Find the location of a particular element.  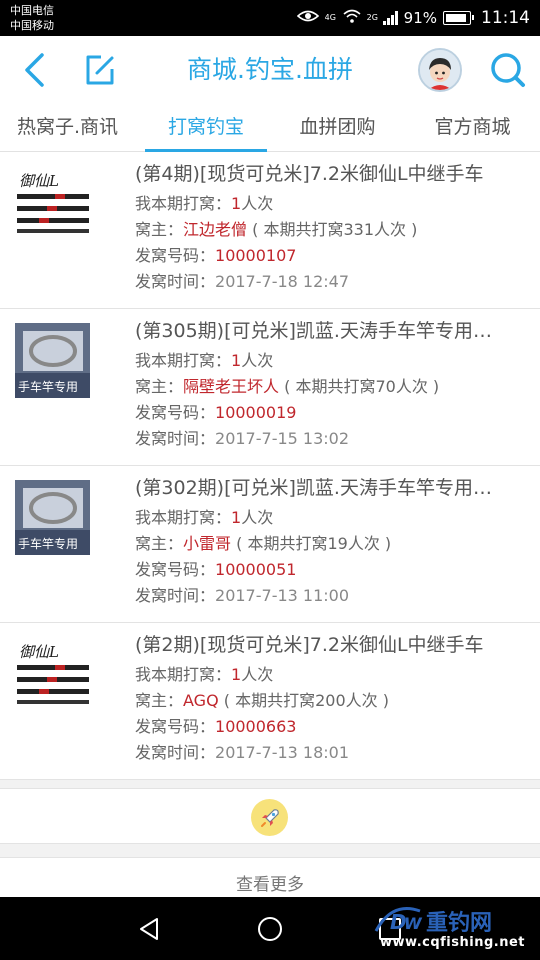

edit-button is located at coordinates (100, 70).